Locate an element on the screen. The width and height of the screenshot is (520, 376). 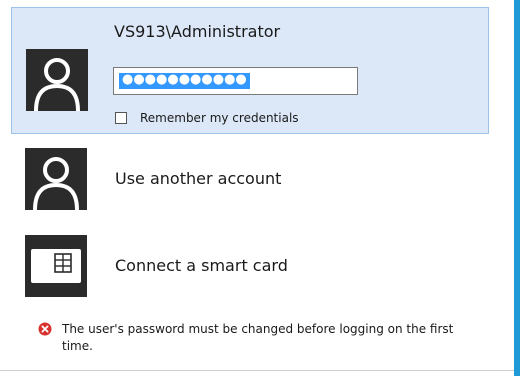
remember-credentials-row: Remember my credentials is located at coordinates (207, 118).